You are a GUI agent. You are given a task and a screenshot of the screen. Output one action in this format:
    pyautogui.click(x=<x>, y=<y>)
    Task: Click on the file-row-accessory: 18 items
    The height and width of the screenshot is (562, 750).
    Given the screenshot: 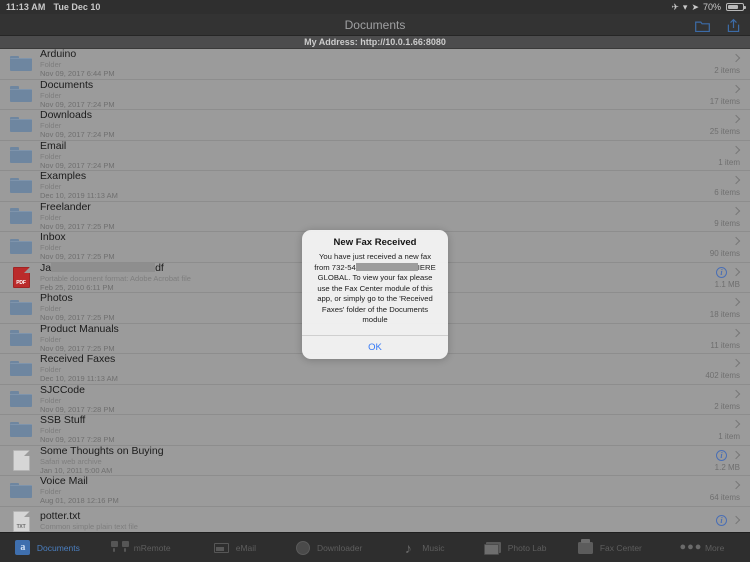 What is the action you would take?
    pyautogui.click(x=688, y=308)
    